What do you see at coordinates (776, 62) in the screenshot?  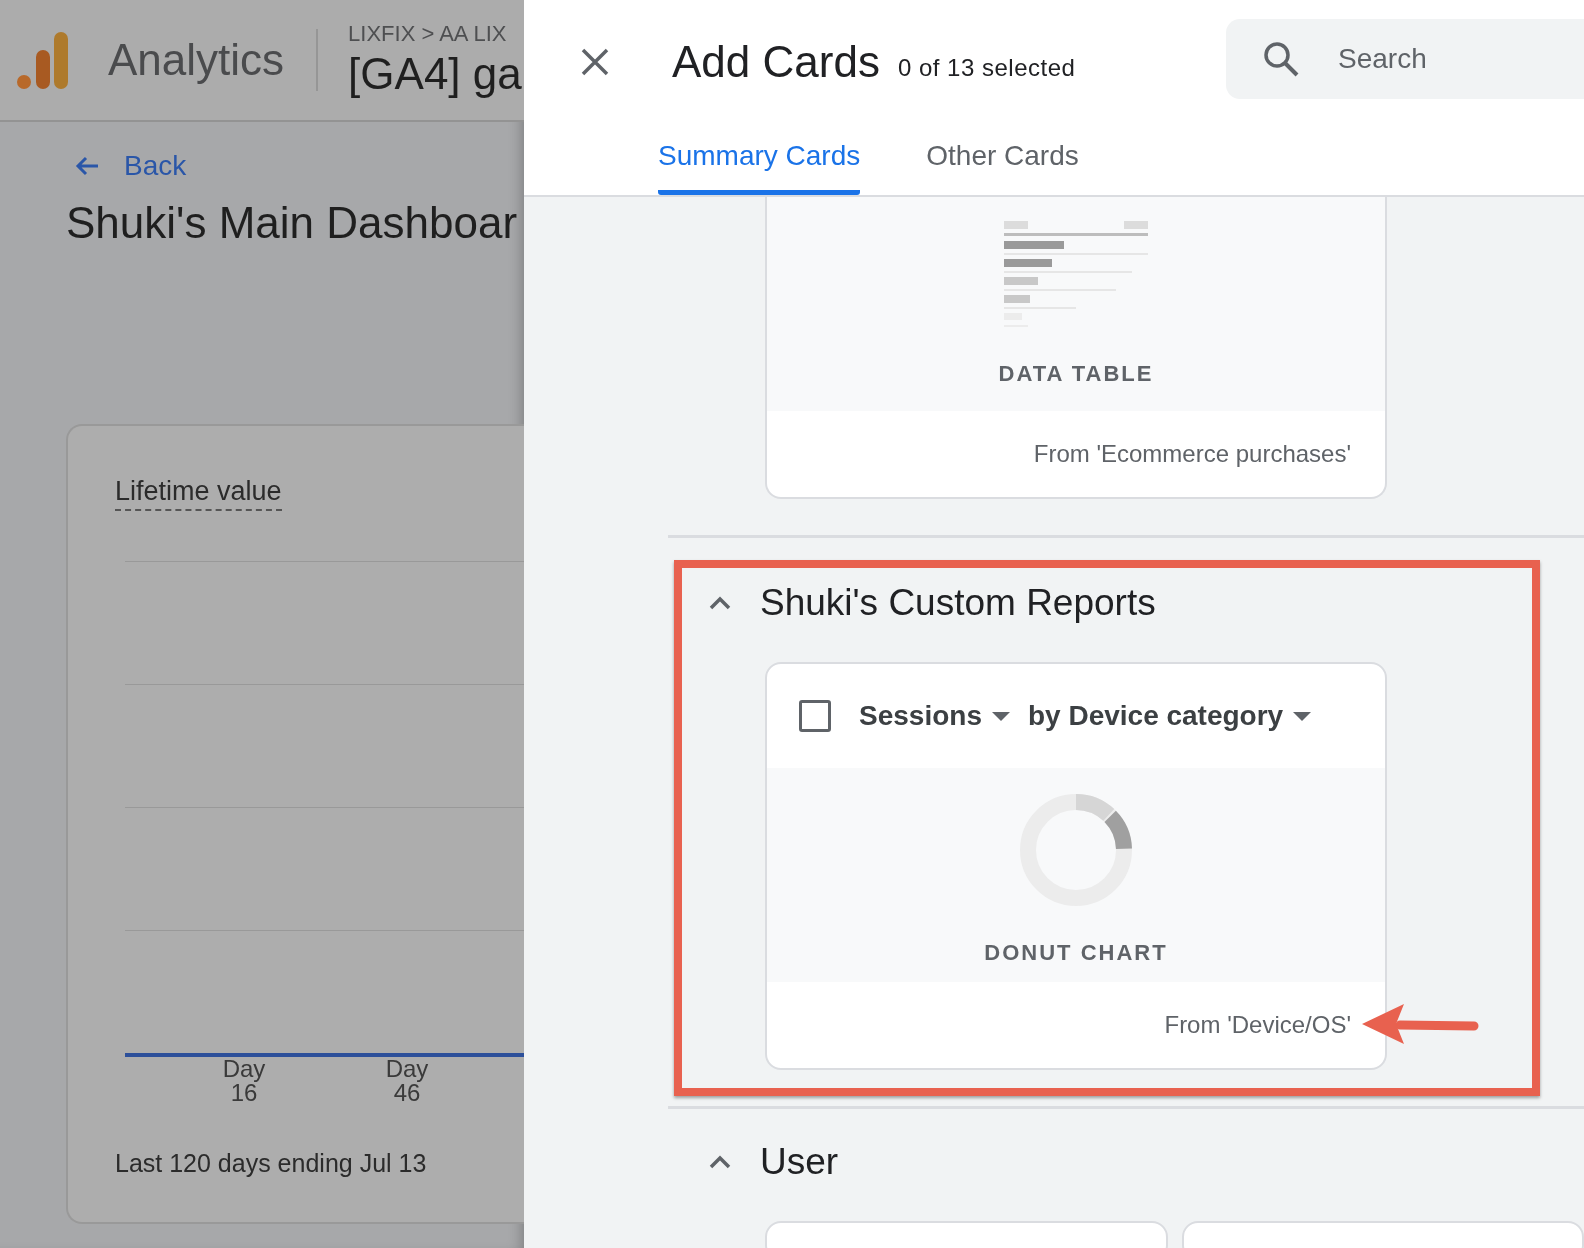 I see `panel-title: Add Cards` at bounding box center [776, 62].